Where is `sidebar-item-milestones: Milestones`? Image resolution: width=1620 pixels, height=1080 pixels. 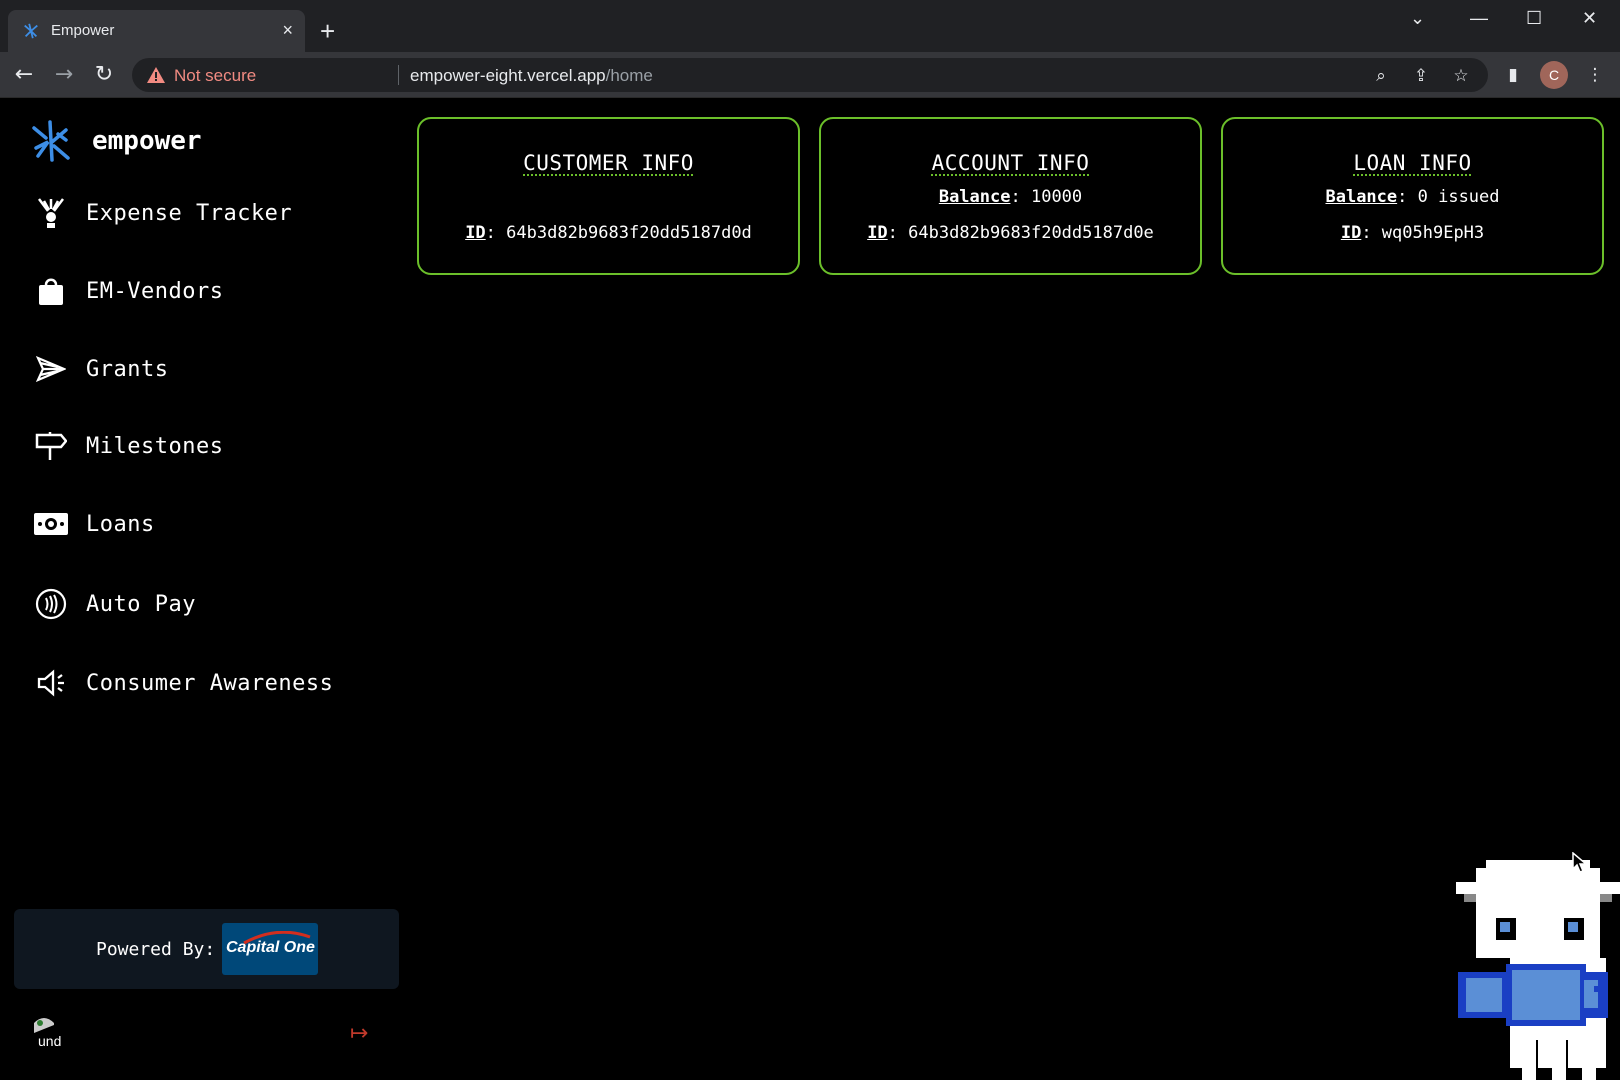
sidebar-item-milestones: Milestones is located at coordinates (127, 446).